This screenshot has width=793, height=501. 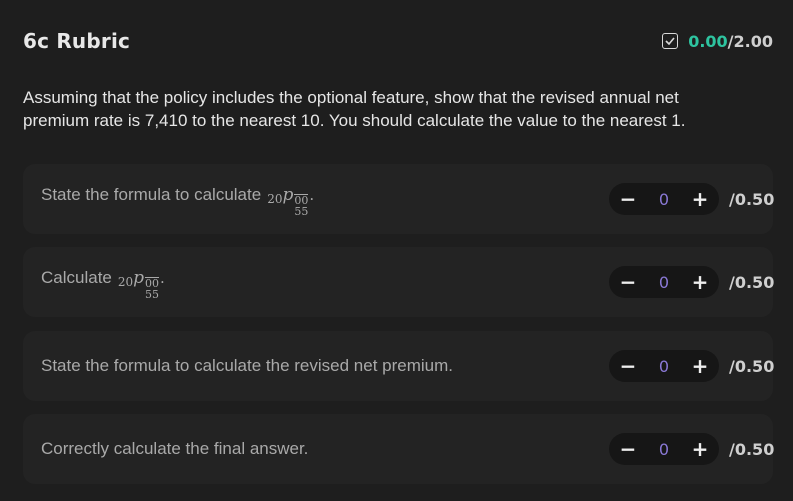 What do you see at coordinates (77, 41) in the screenshot?
I see `rubric-title: 6c Rubric` at bounding box center [77, 41].